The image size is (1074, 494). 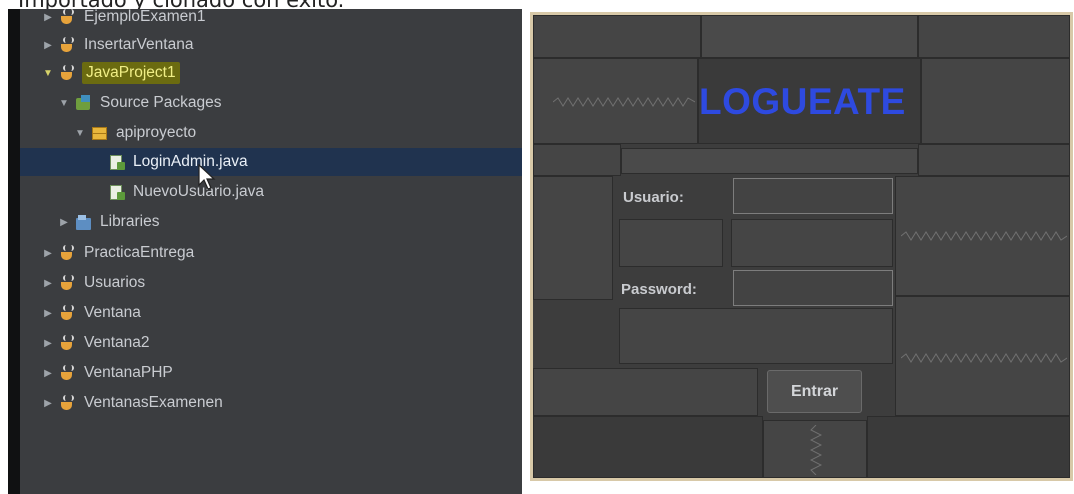 What do you see at coordinates (139, 44) in the screenshot?
I see `tree-item-label: InsertarVentana` at bounding box center [139, 44].